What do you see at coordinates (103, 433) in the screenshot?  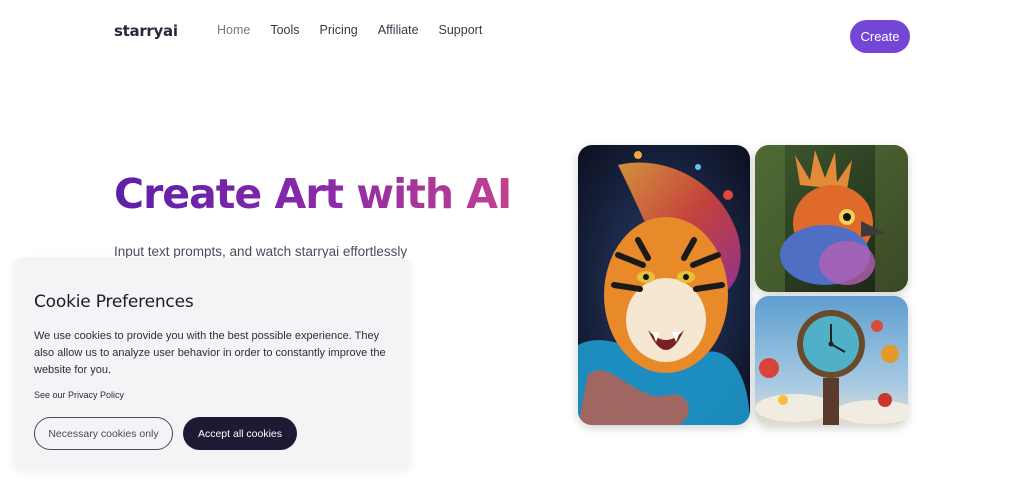 I see `necessary-cookies-button: Necessary cookies only` at bounding box center [103, 433].